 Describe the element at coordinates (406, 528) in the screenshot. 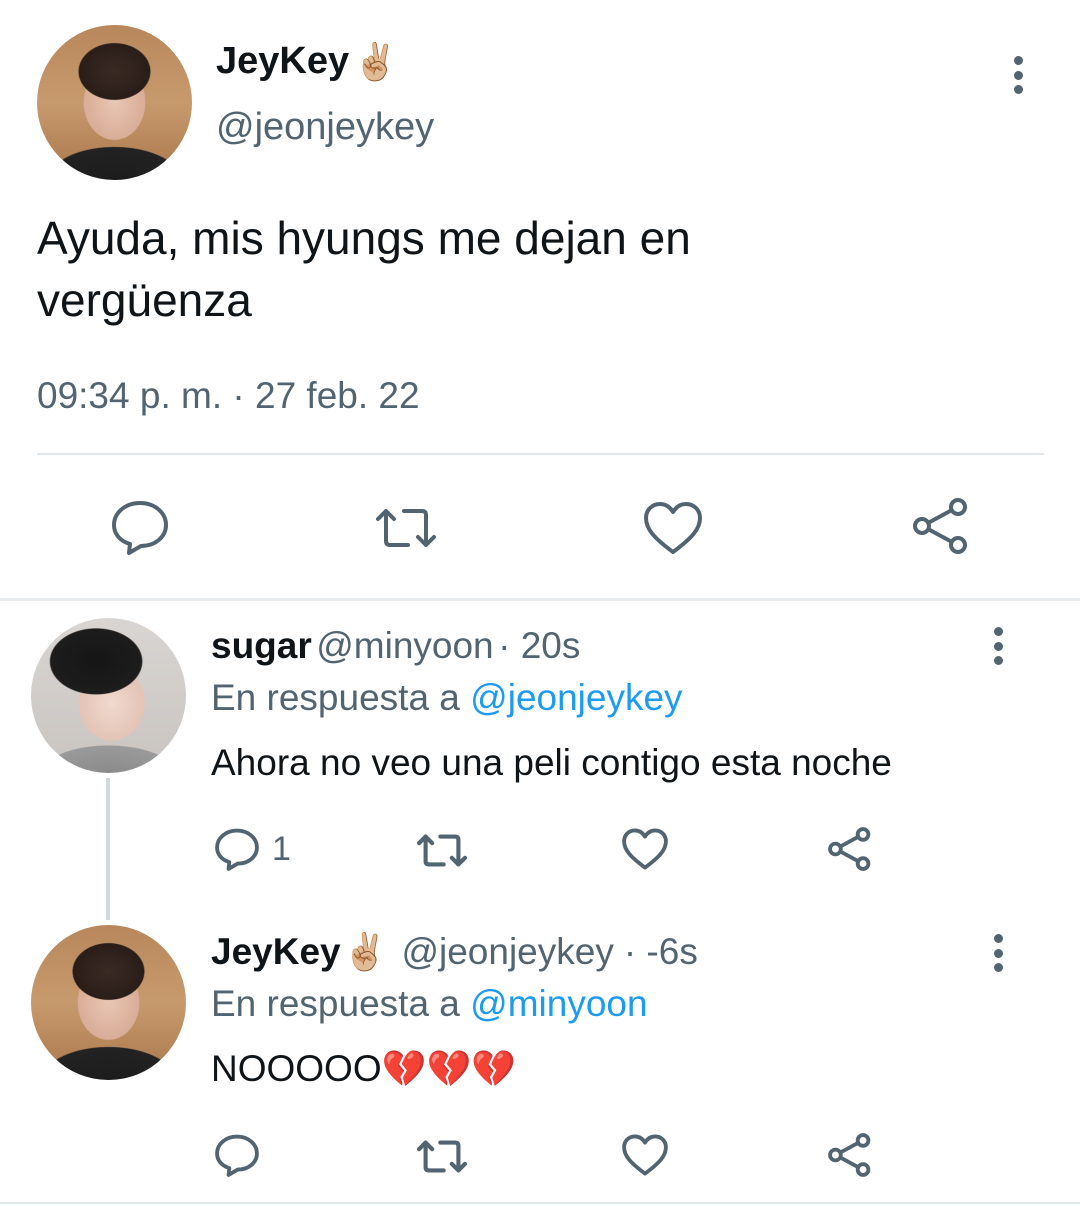

I see `retweet-icon` at that location.